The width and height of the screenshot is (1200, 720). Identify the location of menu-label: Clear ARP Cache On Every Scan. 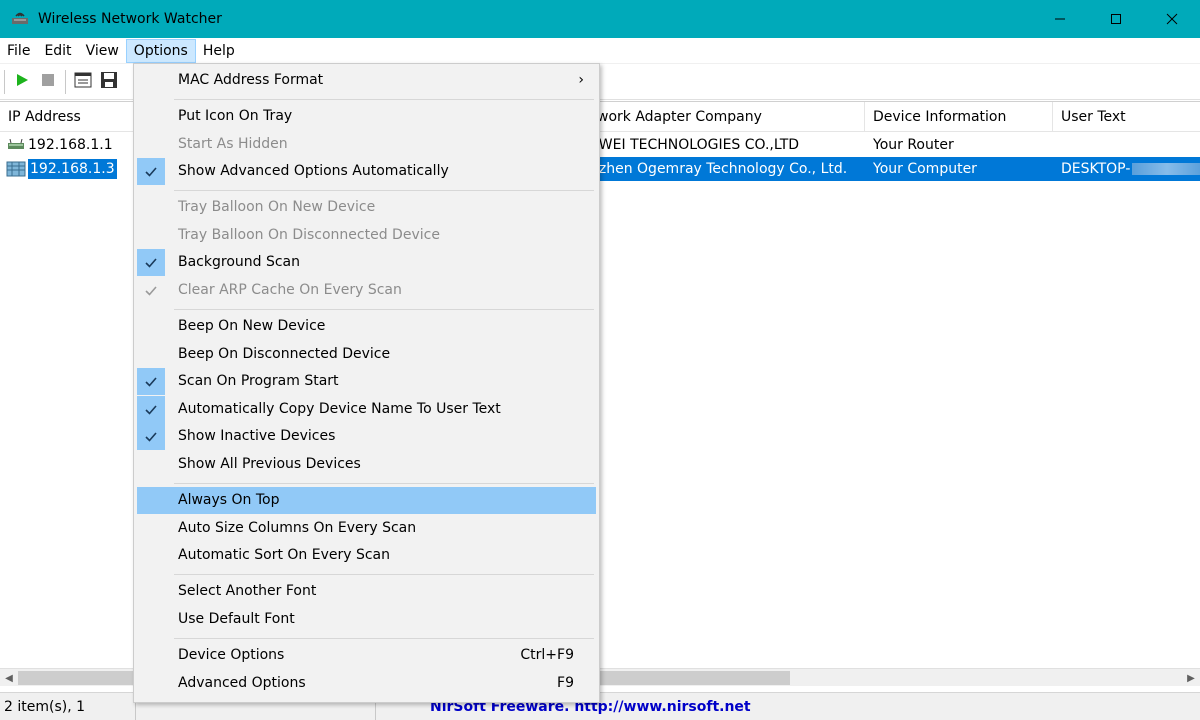
(290, 290).